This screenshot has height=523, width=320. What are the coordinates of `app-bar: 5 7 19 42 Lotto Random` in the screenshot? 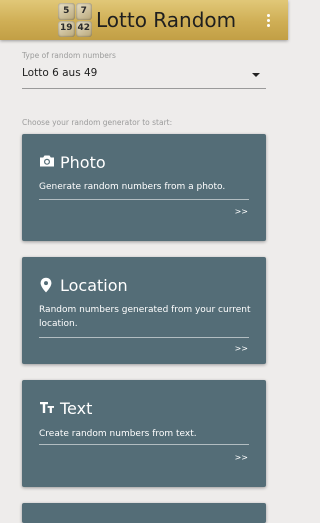 It's located at (144, 20).